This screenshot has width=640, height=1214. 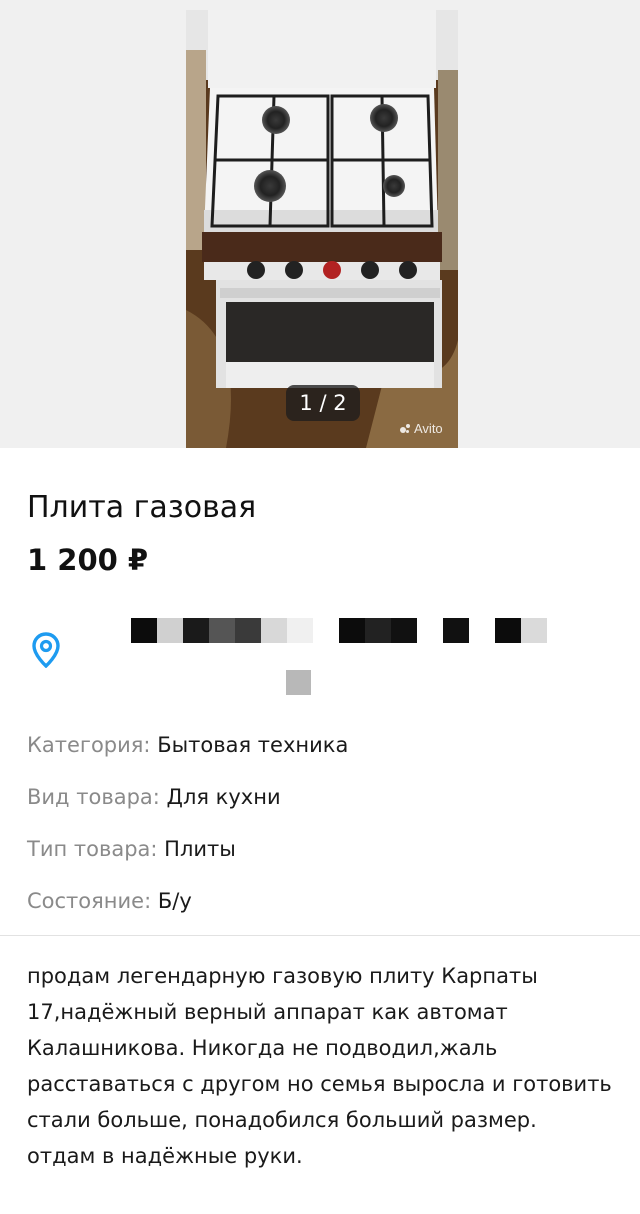 I want to click on avito-watermark: Avito, so click(x=421, y=428).